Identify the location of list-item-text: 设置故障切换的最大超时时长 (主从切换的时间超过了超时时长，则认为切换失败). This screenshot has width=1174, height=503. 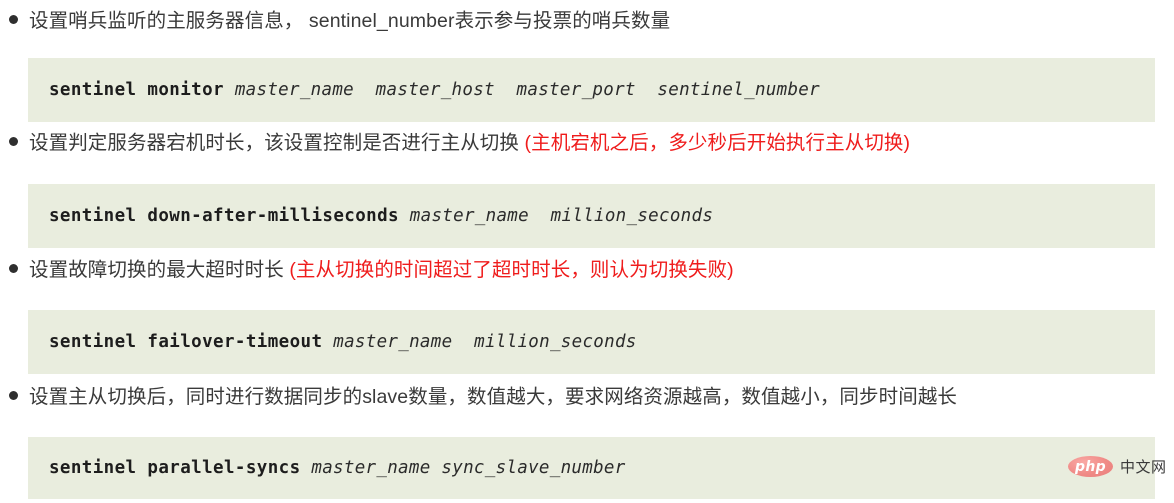
(381, 270).